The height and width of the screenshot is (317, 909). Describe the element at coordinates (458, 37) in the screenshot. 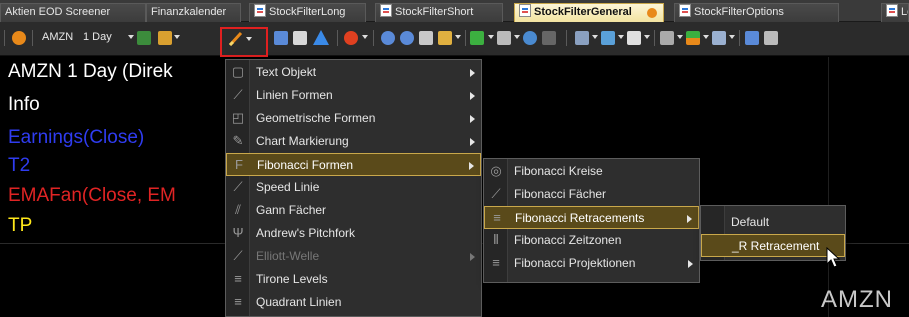

I see `crosshair-dropdown-arrow-icon` at that location.